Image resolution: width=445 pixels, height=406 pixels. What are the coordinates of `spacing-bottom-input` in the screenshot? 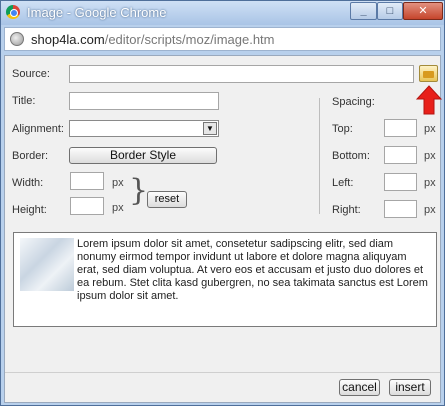 It's located at (400, 155).